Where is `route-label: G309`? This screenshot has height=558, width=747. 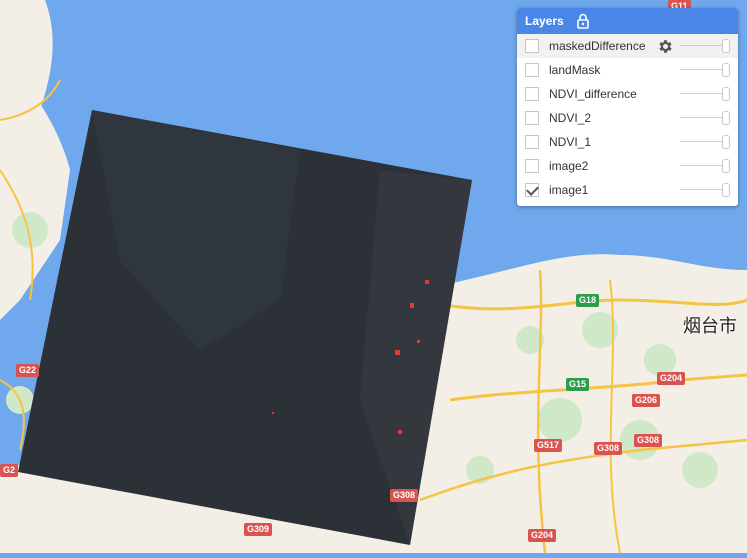 route-label: G309 is located at coordinates (258, 529).